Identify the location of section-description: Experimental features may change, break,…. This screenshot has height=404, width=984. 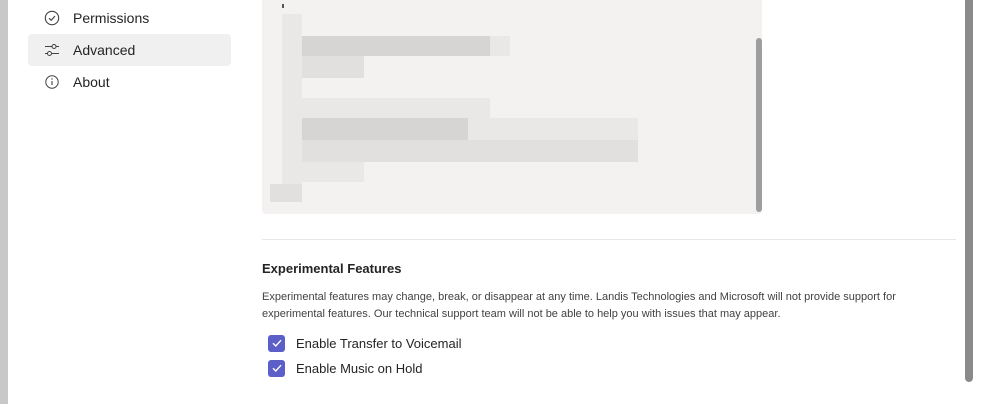
(579, 305).